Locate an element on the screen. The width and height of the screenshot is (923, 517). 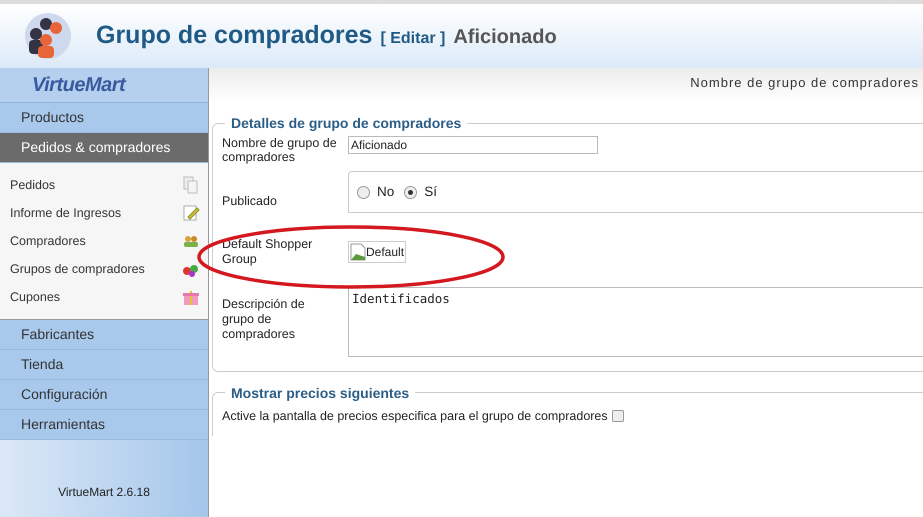
record-name: Aficionado is located at coordinates (505, 37).